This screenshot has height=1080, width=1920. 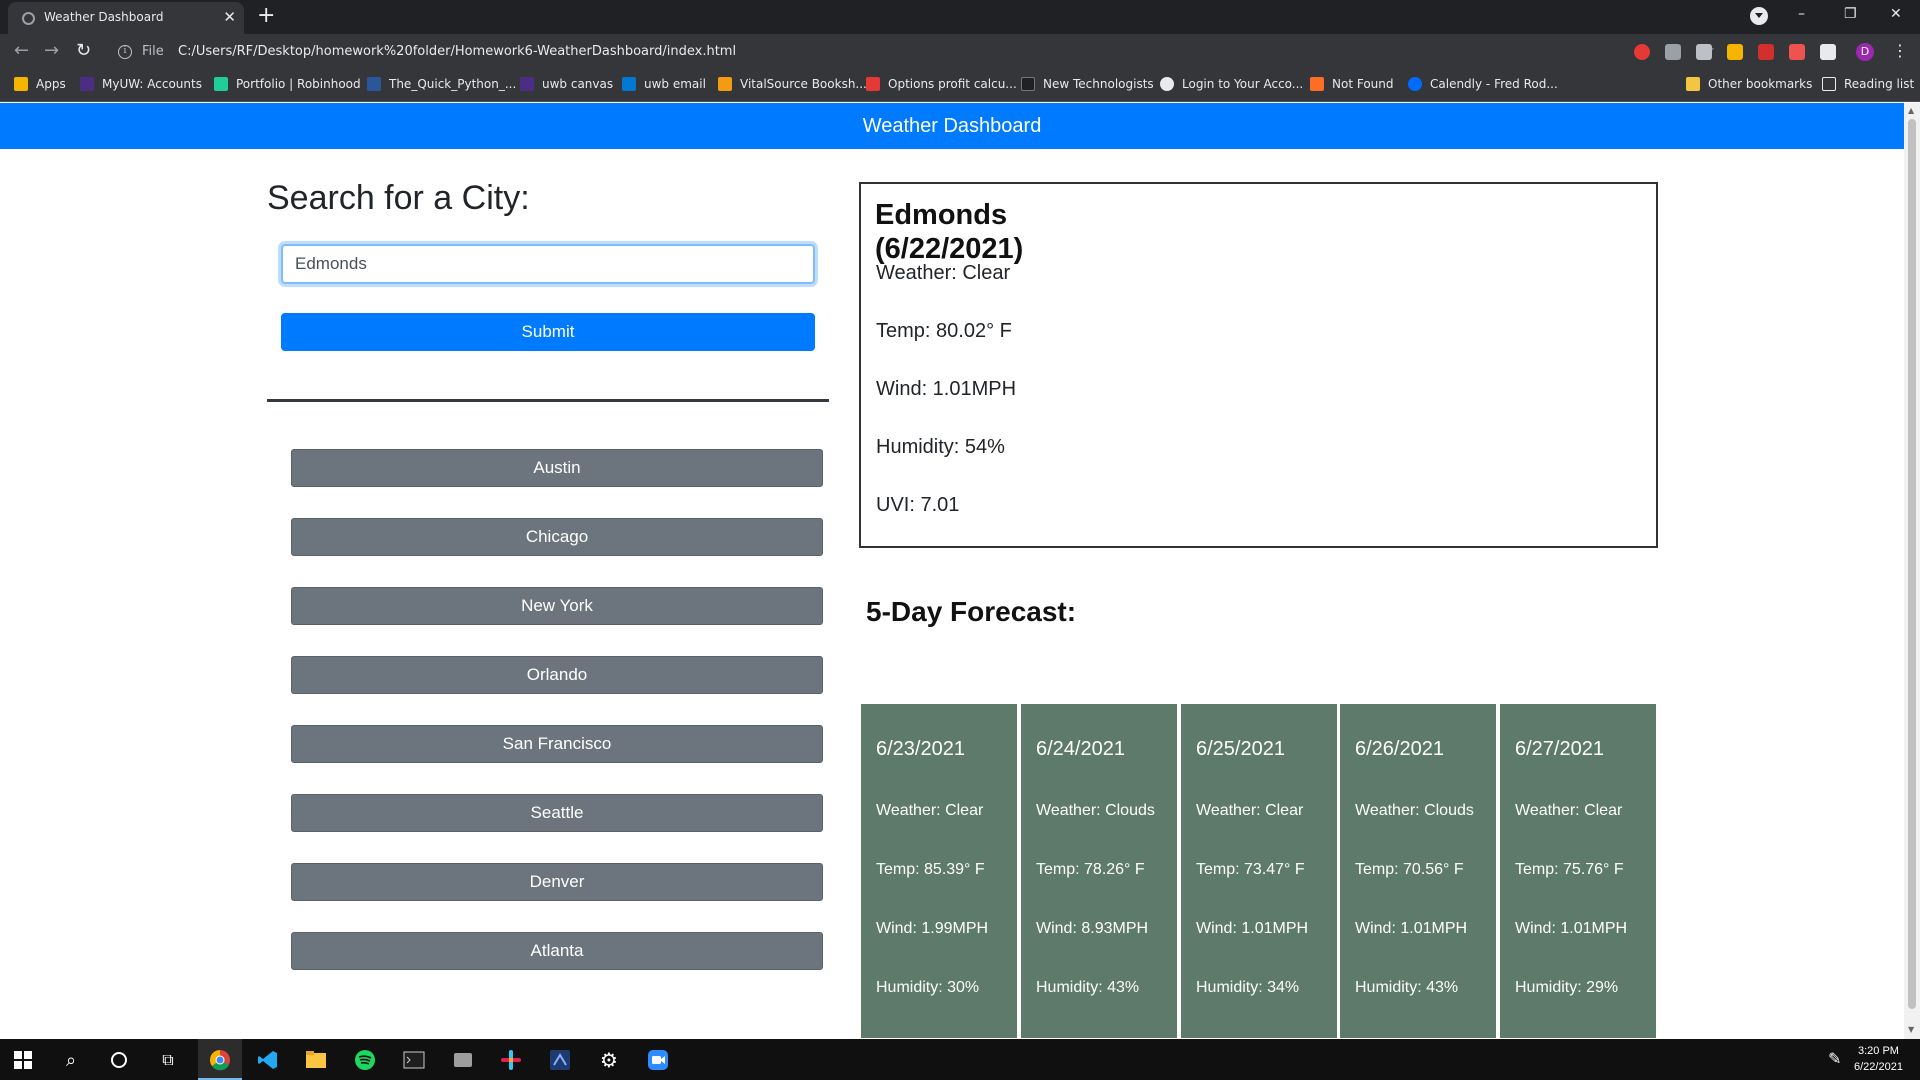 I want to click on restore-button: ❐, so click(x=1850, y=14).